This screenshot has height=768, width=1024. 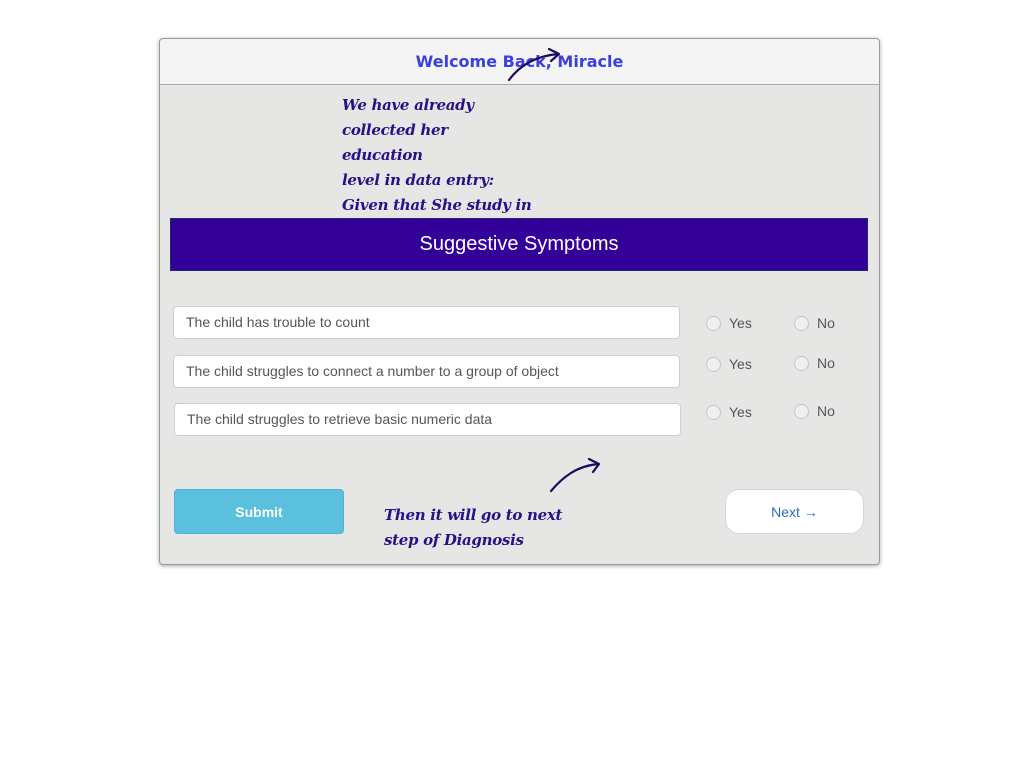 I want to click on symptom-1-no-option: No, so click(x=814, y=323).